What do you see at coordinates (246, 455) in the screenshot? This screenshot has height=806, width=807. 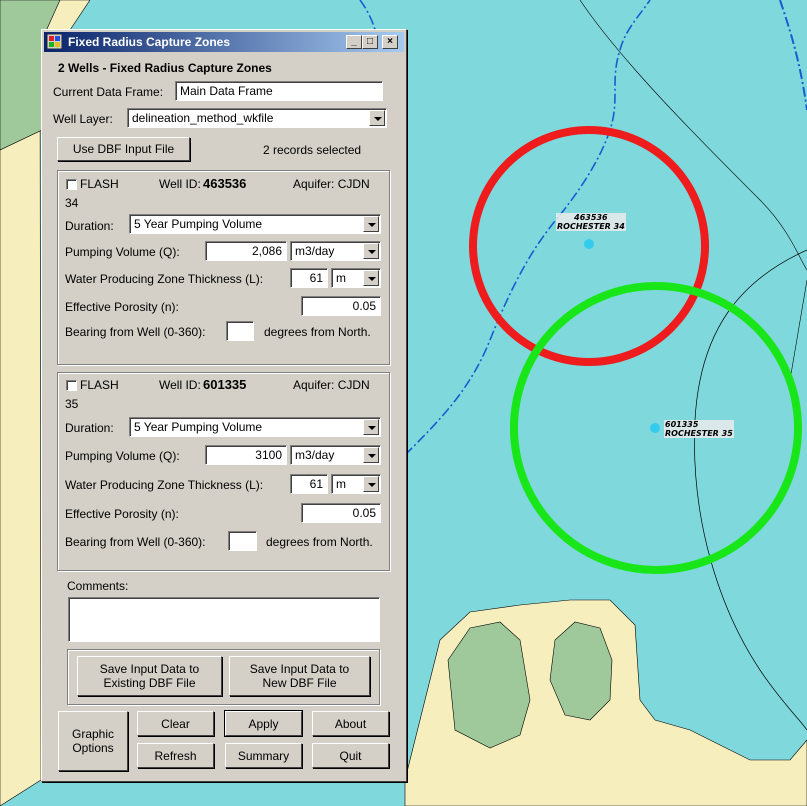 I see `pumping-volume-field: 3100` at bounding box center [246, 455].